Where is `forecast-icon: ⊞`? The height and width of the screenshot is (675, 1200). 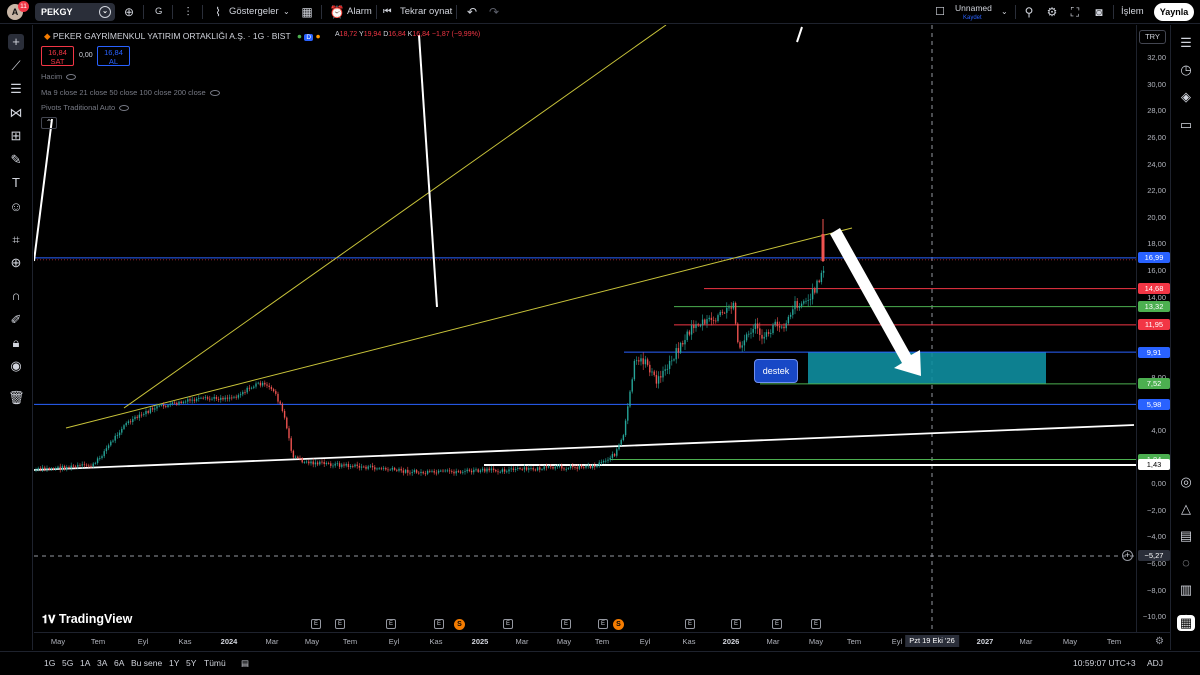
forecast-icon: ⊞ is located at coordinates (16, 136).